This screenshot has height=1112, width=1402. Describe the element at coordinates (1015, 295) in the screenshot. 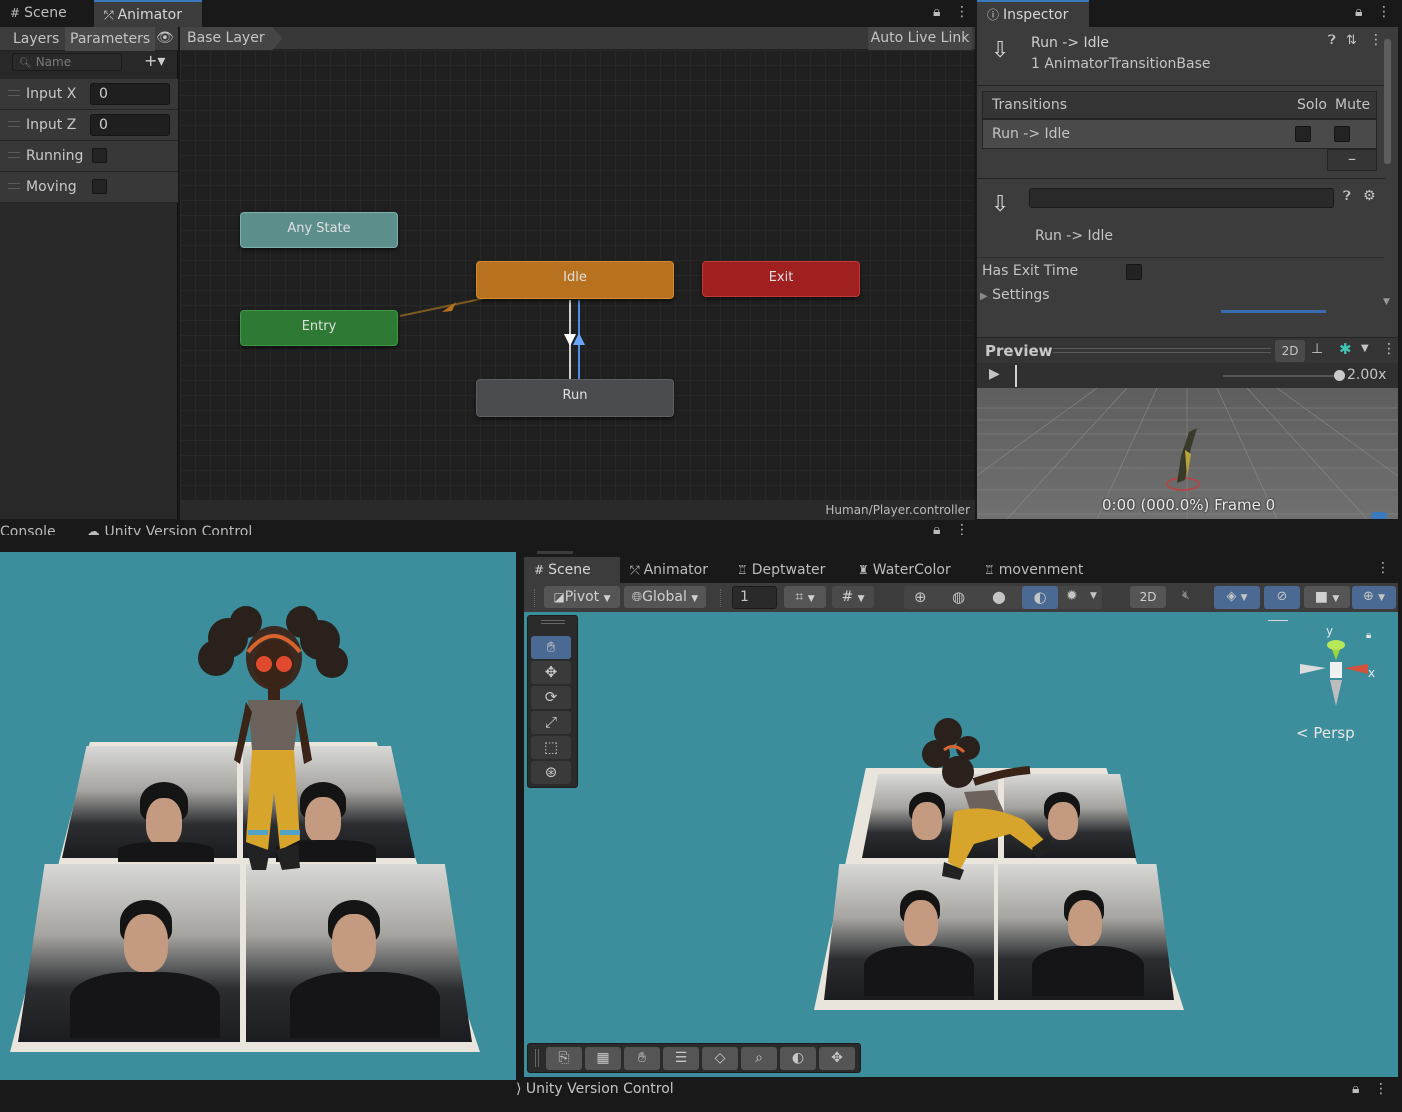

I see `settings-foldout: ▶ Settings` at that location.